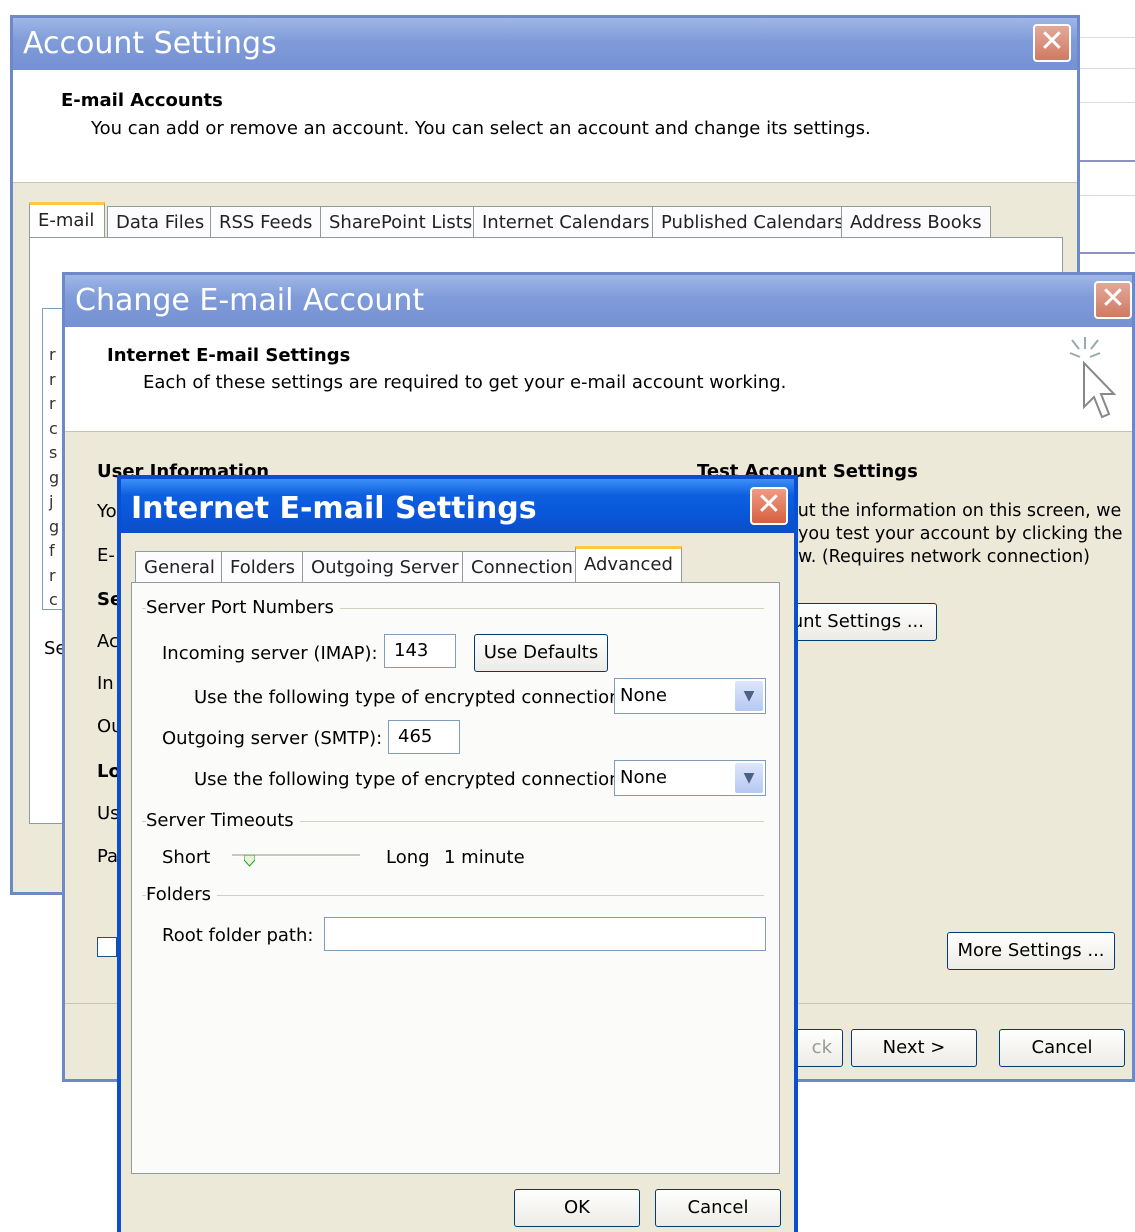 This screenshot has width=1135, height=1232. Describe the element at coordinates (718, 1208) in the screenshot. I see `cancel-button-internet: Cancel` at that location.